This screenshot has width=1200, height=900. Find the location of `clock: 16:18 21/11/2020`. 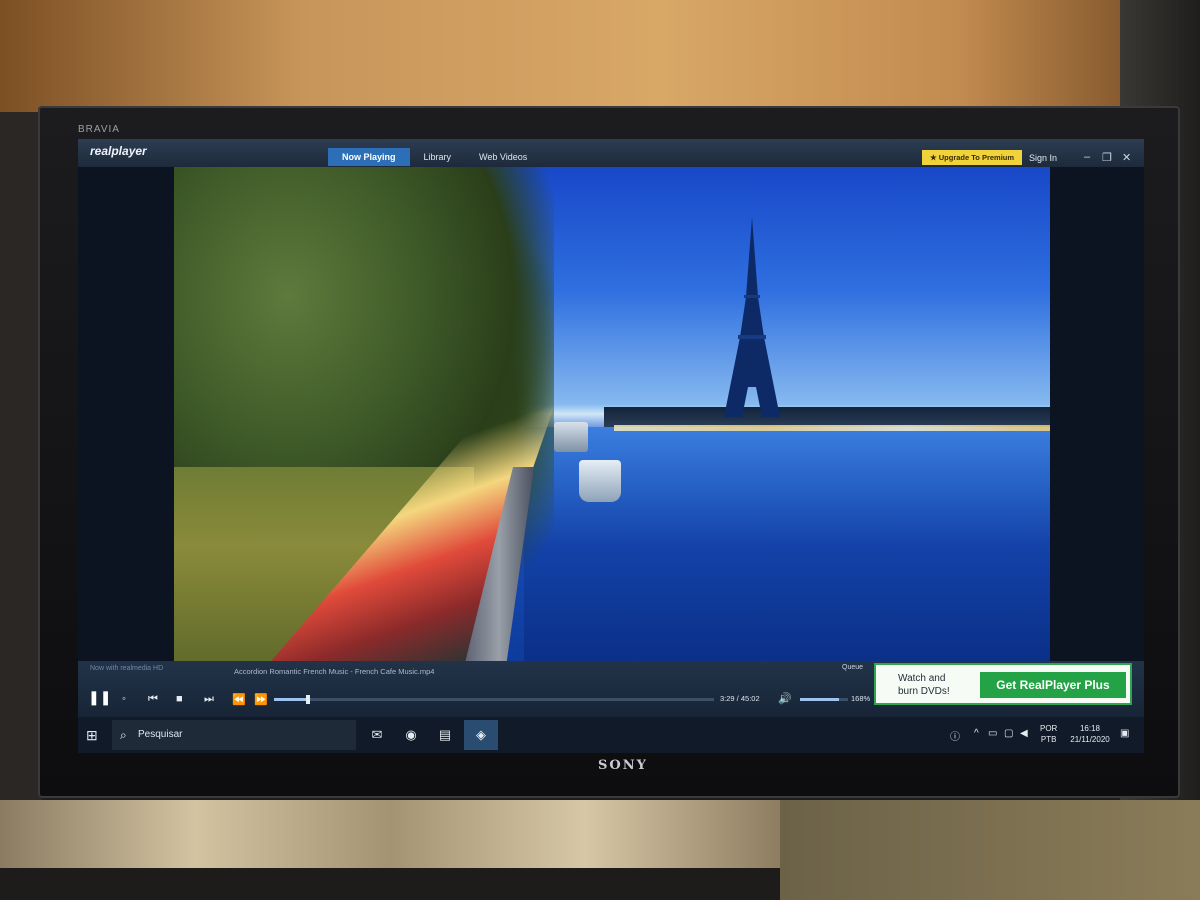

clock: 16:18 21/11/2020 is located at coordinates (1090, 734).